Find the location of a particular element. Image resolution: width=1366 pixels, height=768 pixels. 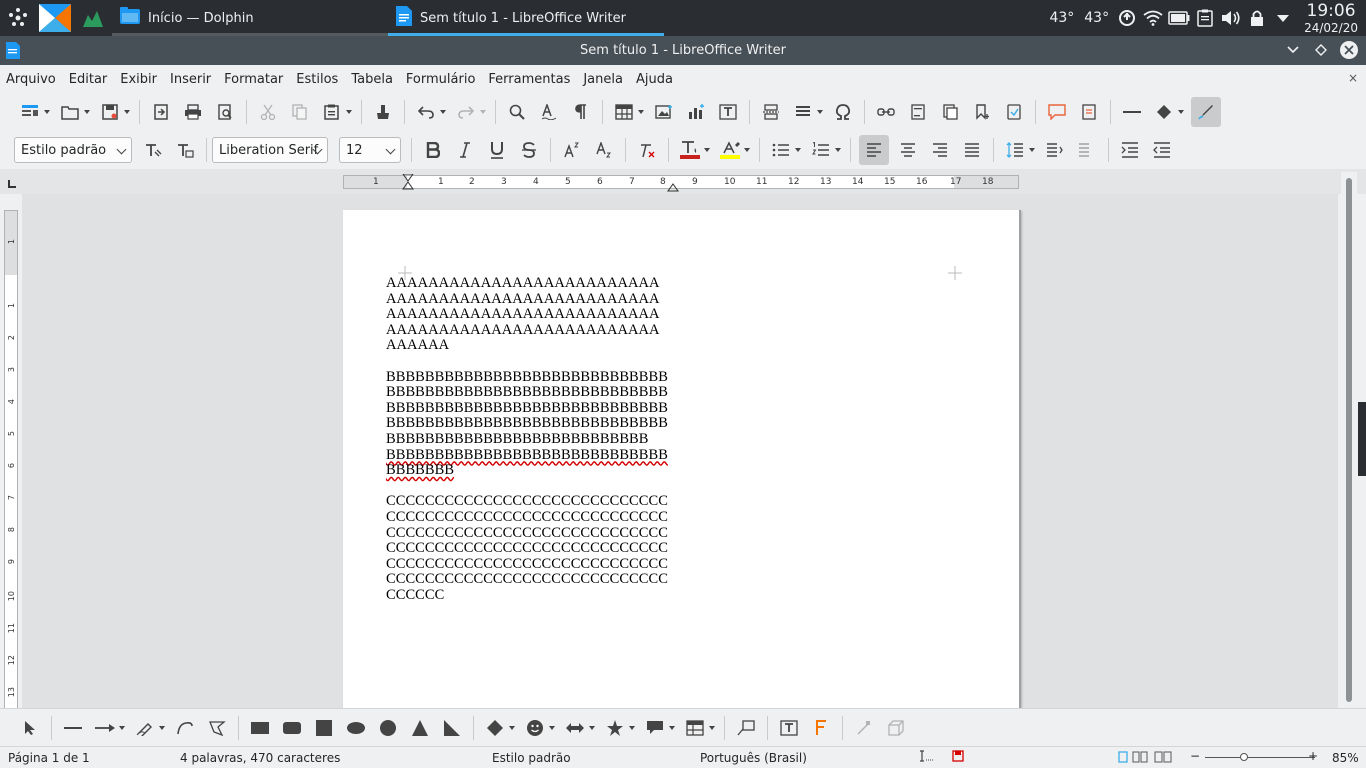

insert-line-icon is located at coordinates (1132, 112).